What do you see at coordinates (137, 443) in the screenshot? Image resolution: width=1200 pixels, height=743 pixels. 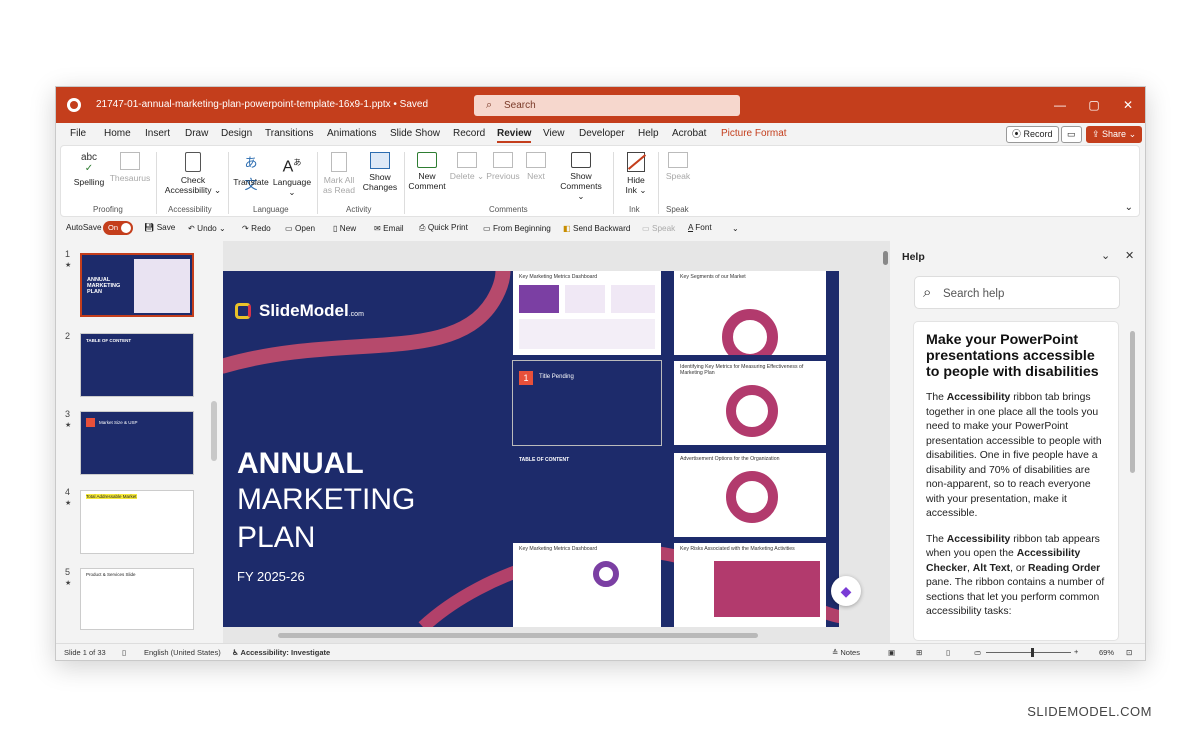 I see `slide-thumbnail-3: Market Size & USP` at bounding box center [137, 443].